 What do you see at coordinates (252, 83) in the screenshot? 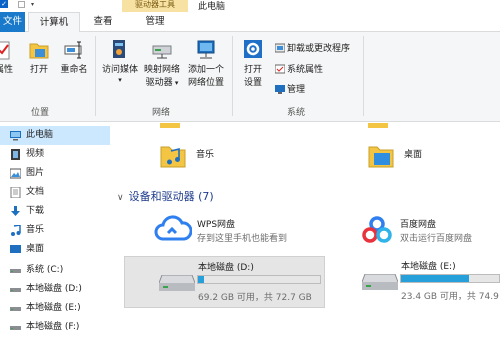
I see `open-settings-label-line2: 设置` at bounding box center [252, 83].